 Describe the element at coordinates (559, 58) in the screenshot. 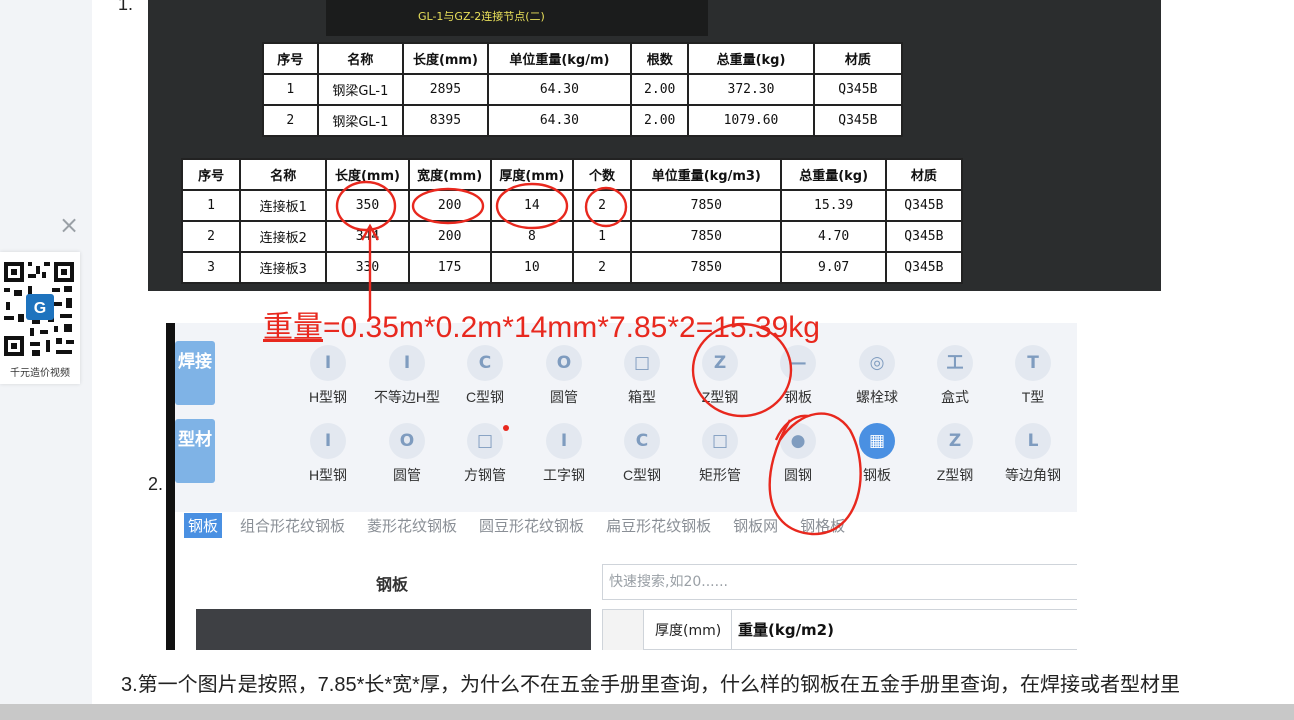

I see `table-header: 单位重量(kg/m)` at that location.